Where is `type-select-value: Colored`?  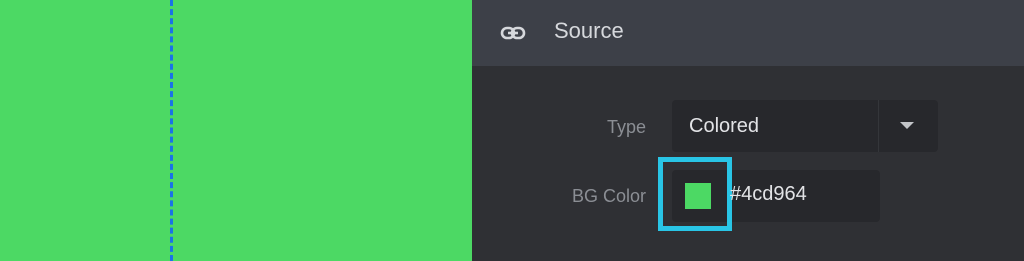
type-select-value: Colored is located at coordinates (724, 126).